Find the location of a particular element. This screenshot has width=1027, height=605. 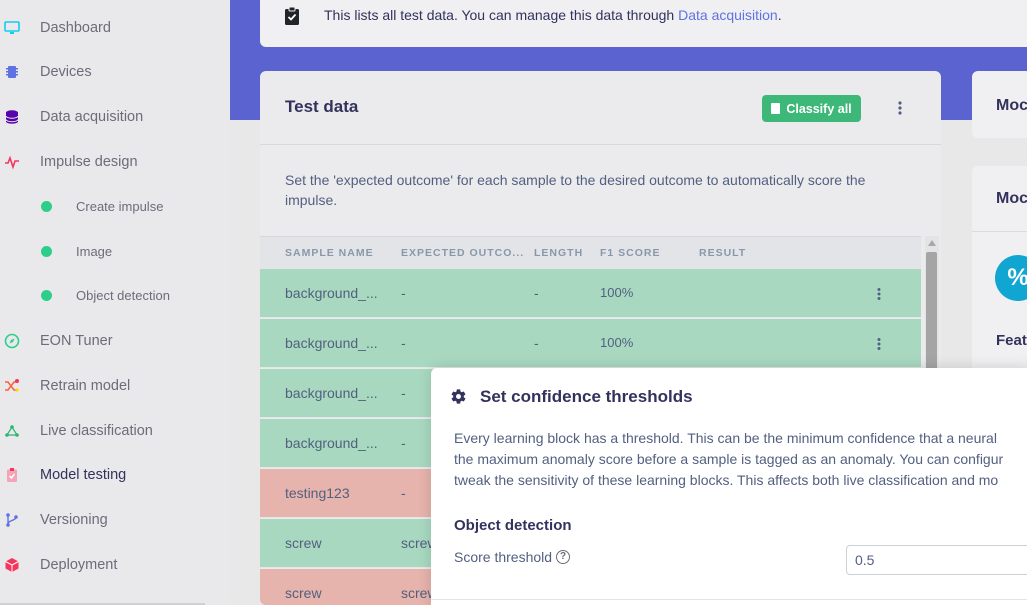

column-header: RESULT is located at coordinates (722, 253).